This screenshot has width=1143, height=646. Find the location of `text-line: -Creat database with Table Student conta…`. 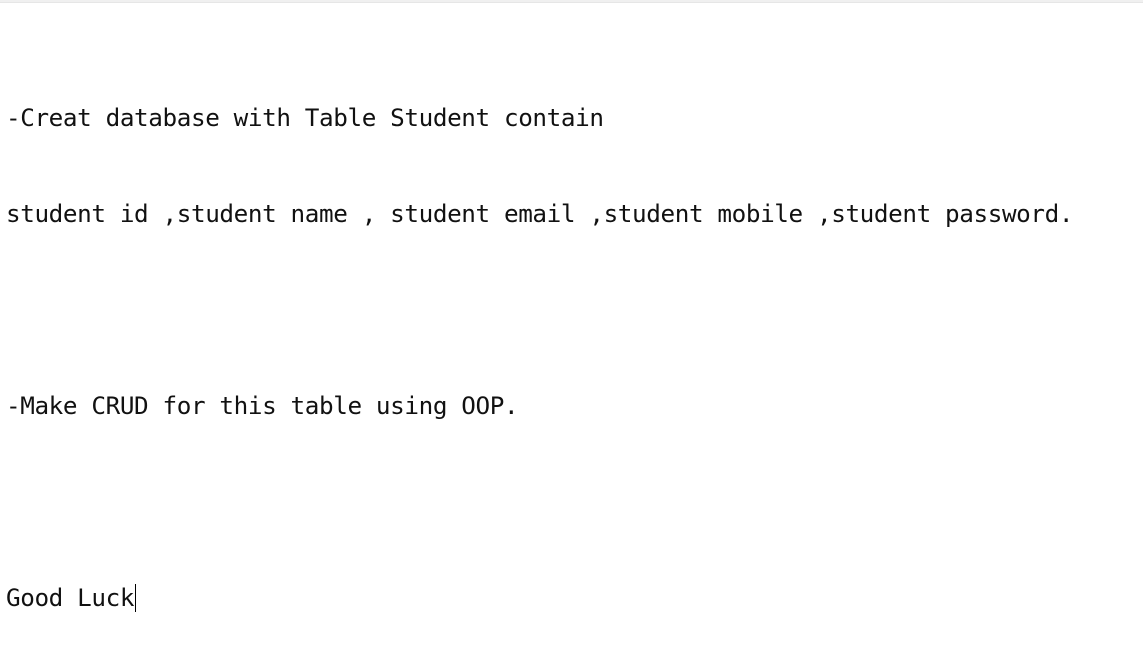

text-line: -Creat database with Table Student conta… is located at coordinates (305, 117).